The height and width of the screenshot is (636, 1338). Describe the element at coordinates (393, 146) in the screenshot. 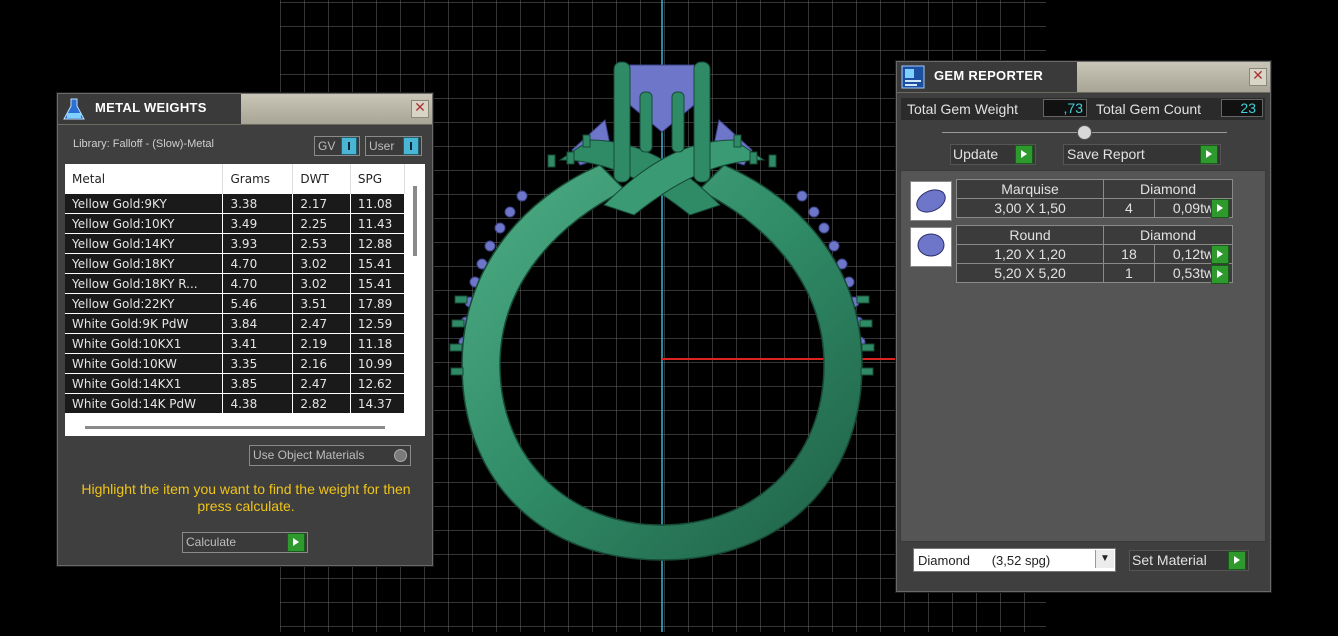

I see `user-toggle: User` at that location.